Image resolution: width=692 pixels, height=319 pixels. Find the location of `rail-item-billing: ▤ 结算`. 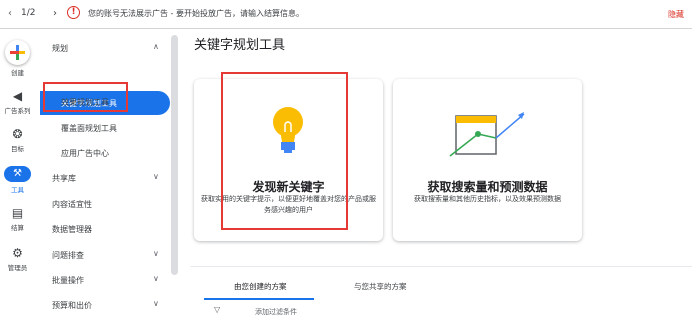

rail-item-billing: ▤ 结算 is located at coordinates (17, 219).